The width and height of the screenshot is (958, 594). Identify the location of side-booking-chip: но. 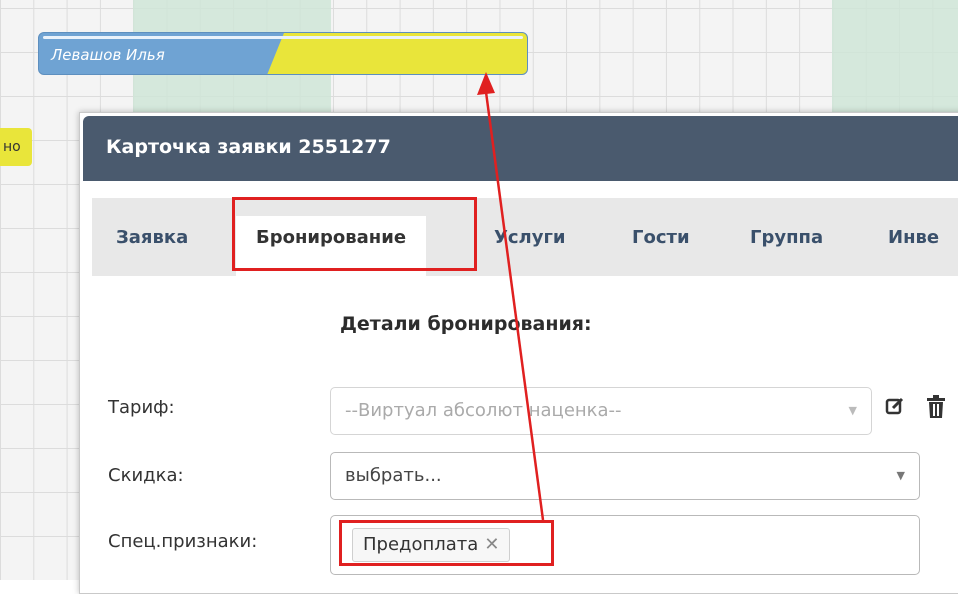
(16, 147).